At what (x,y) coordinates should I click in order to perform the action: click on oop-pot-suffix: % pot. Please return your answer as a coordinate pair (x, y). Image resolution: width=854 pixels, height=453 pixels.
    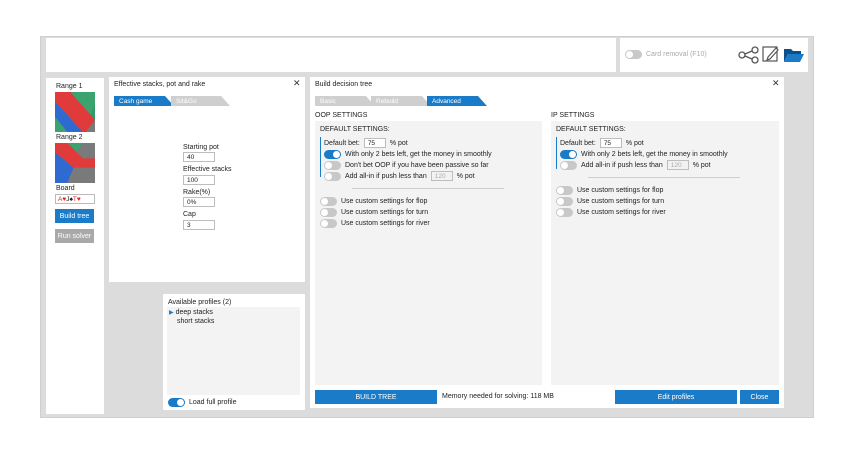
    Looking at the image, I should click on (398, 143).